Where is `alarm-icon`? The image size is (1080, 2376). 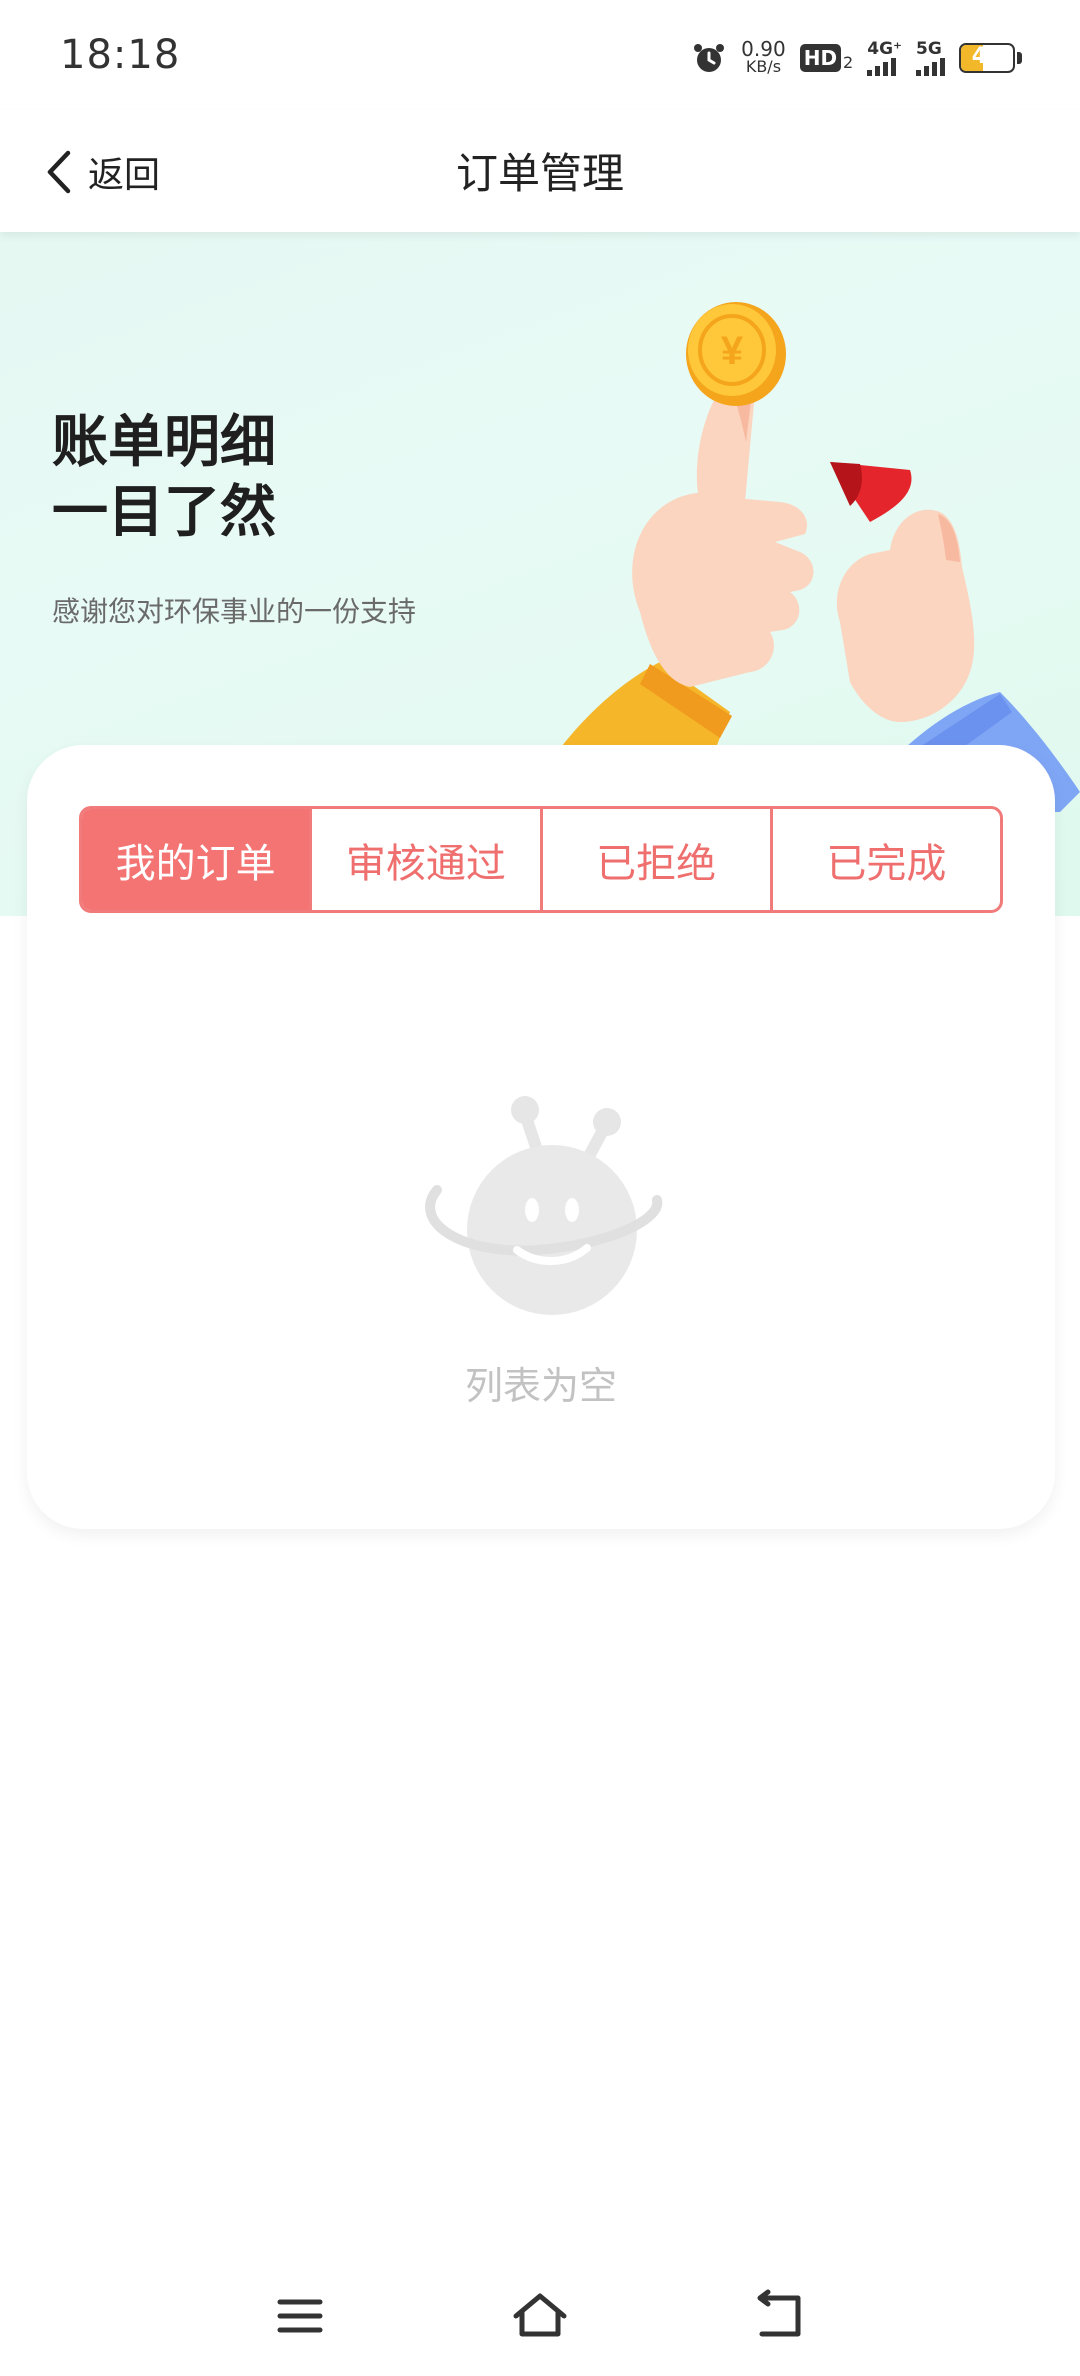
alarm-icon is located at coordinates (709, 58).